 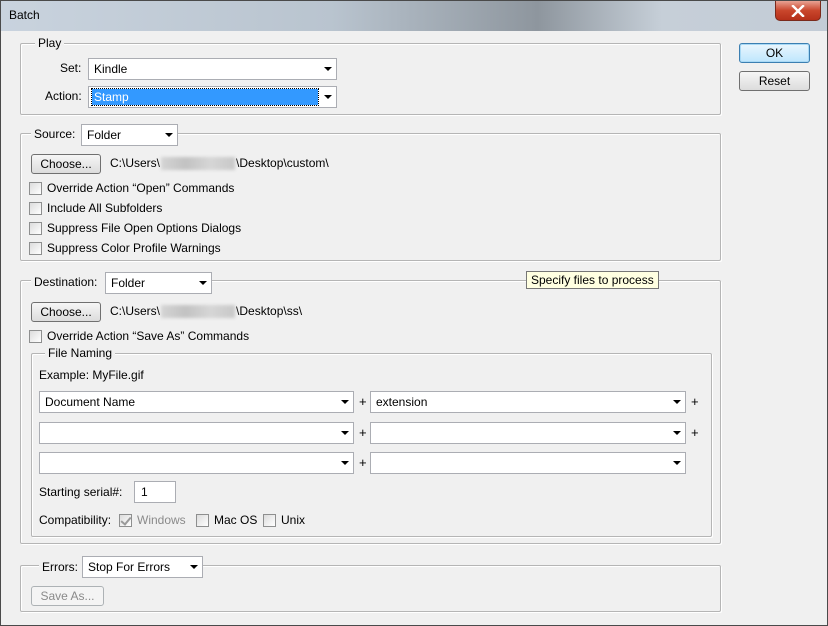 What do you see at coordinates (24, 15) in the screenshot?
I see `window-title: Batch` at bounding box center [24, 15].